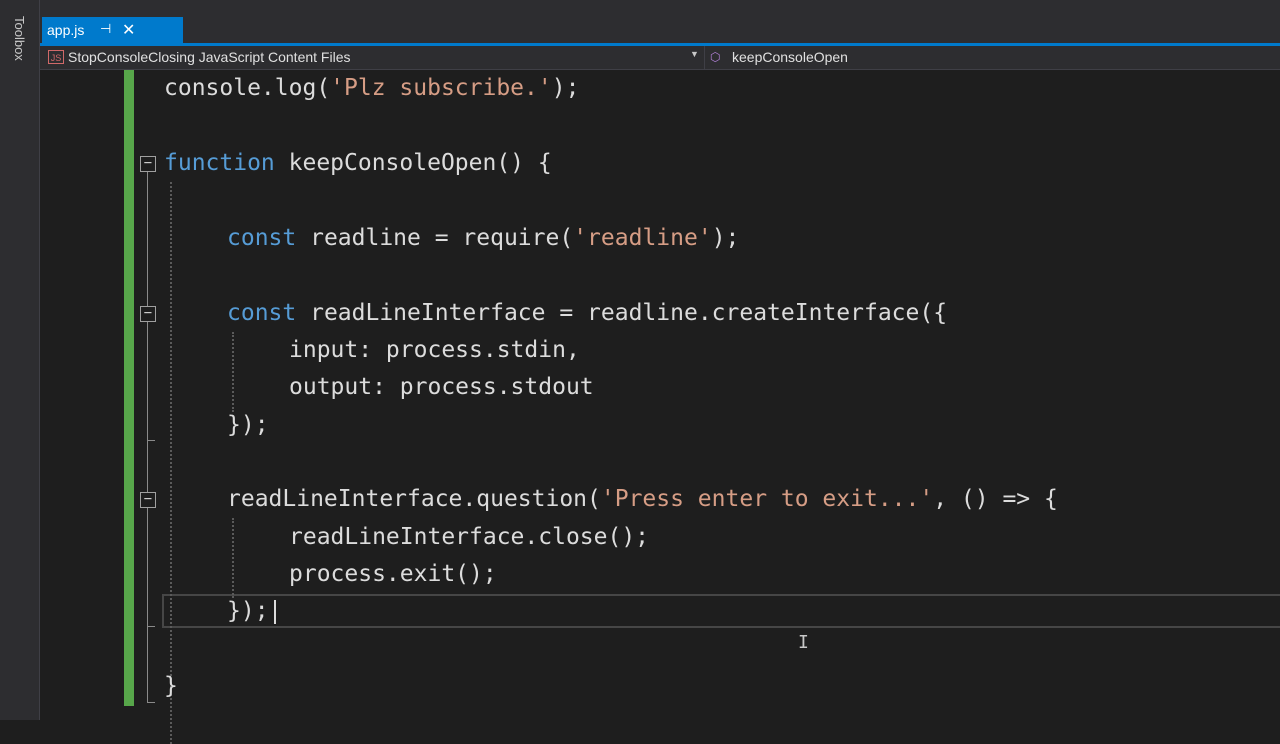 The image size is (1280, 744). I want to click on pin-icon: ⊣, so click(105, 29).